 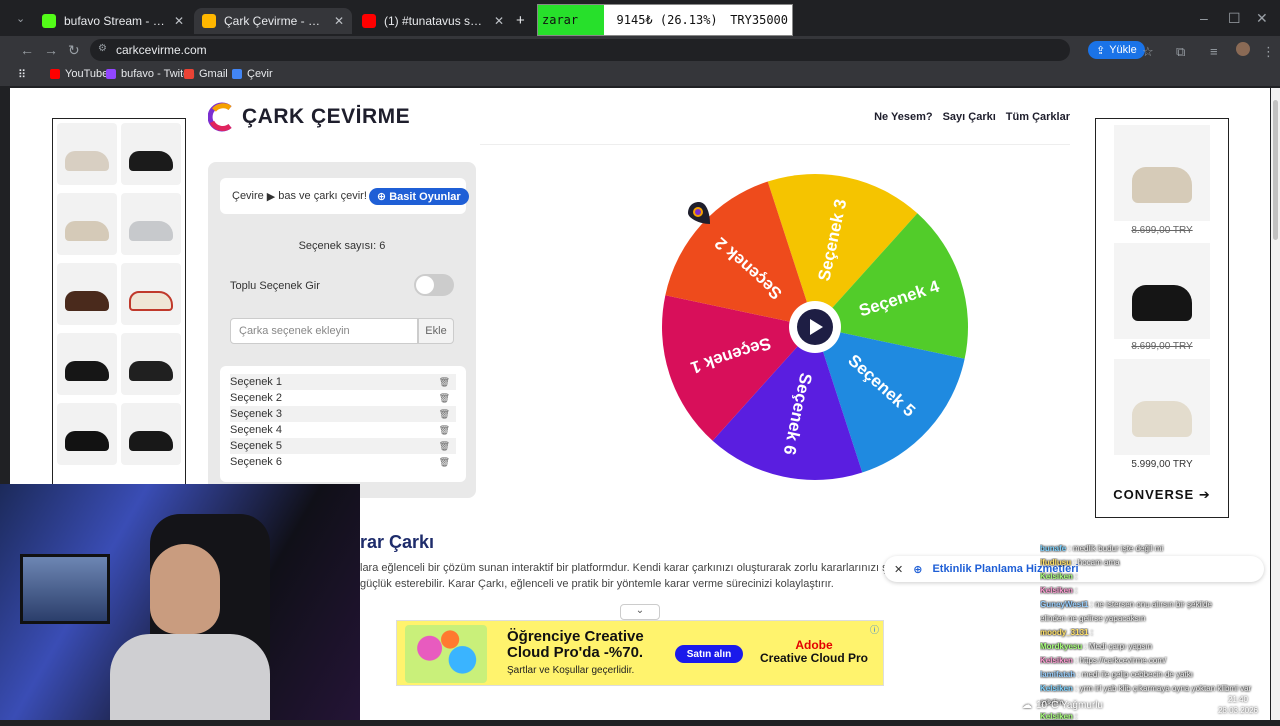 What do you see at coordinates (898, 569) in the screenshot?
I see `close-icon: ✕` at bounding box center [898, 569].